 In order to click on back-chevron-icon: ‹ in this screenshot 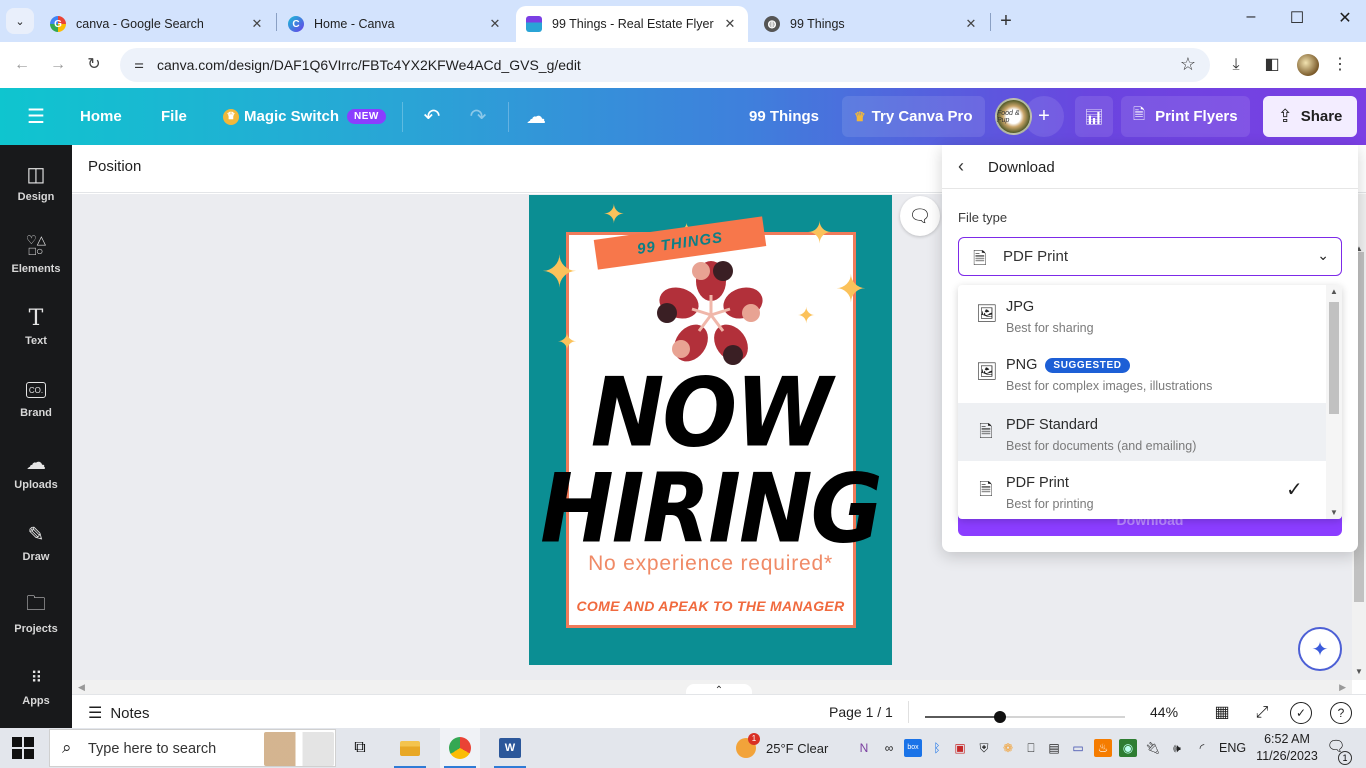, I will do `click(966, 166)`.